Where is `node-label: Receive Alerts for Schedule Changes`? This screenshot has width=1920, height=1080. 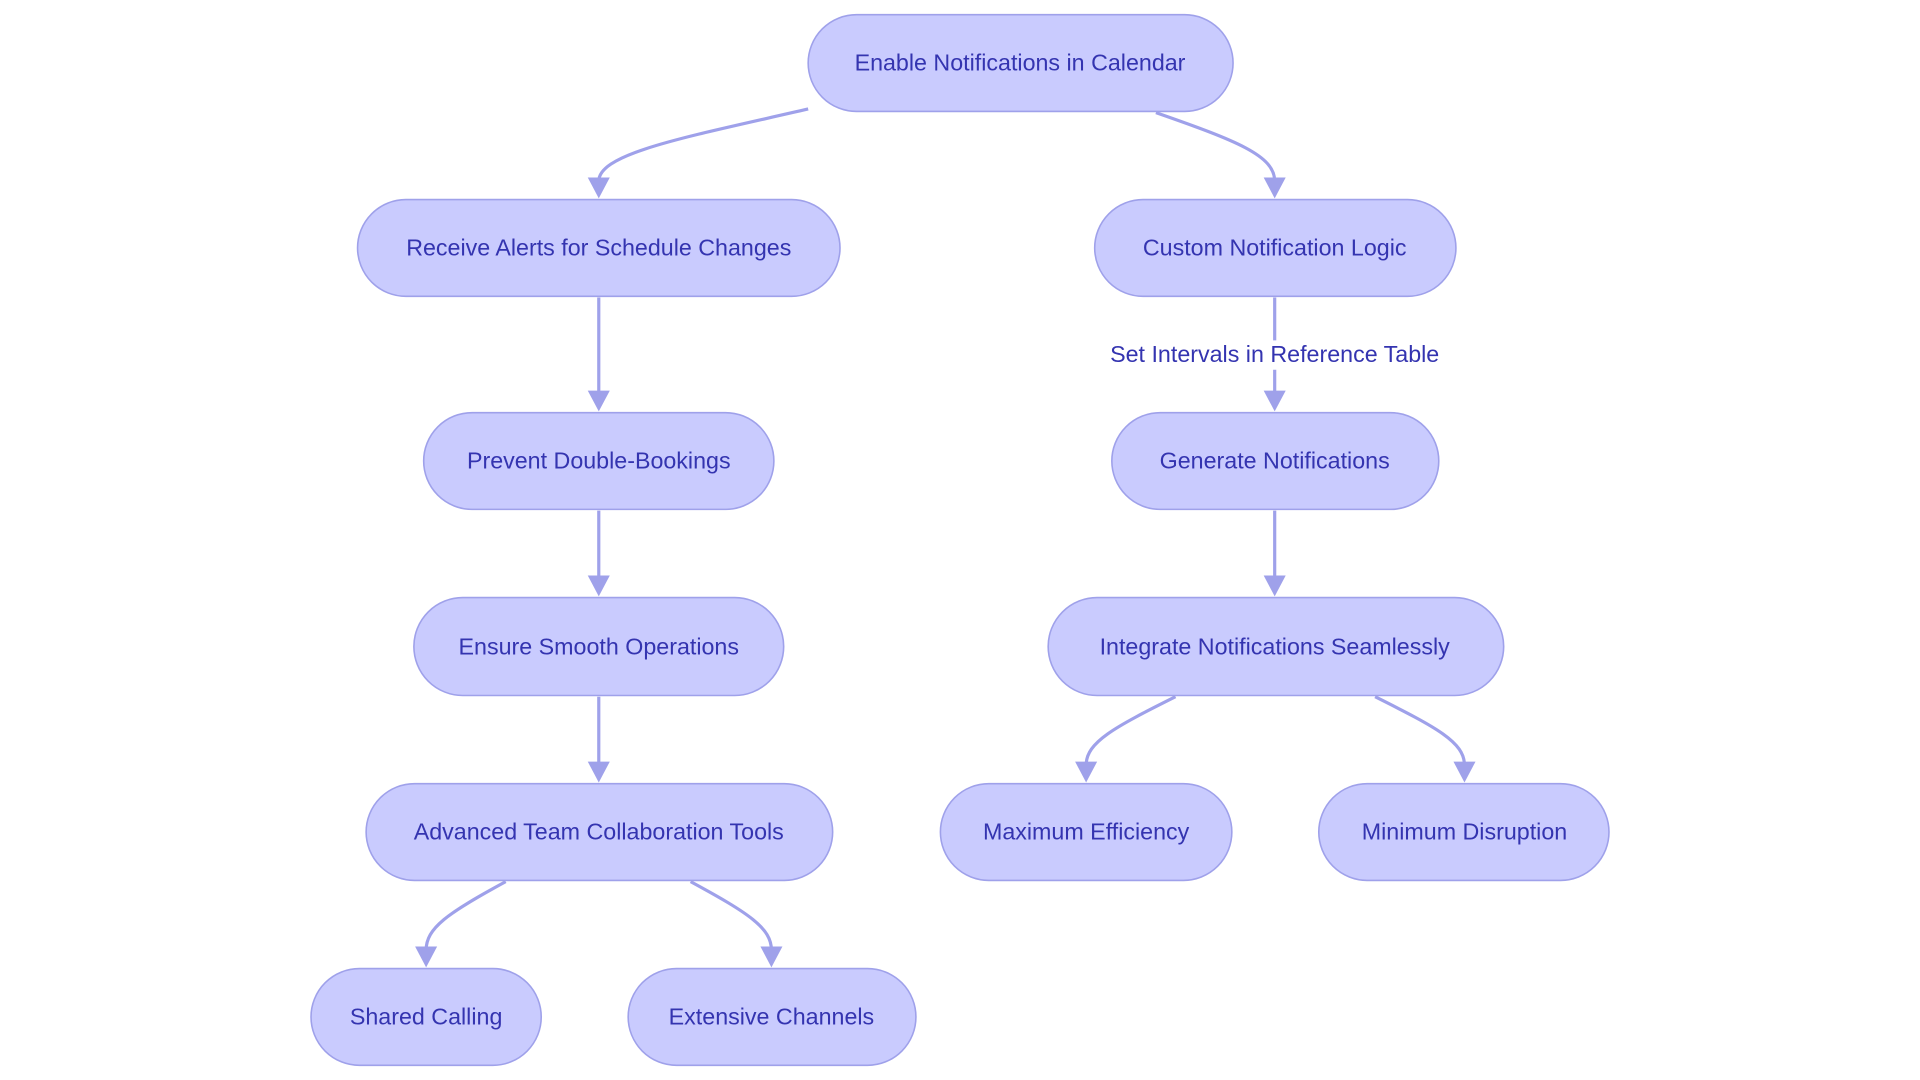
node-label: Receive Alerts for Schedule Changes is located at coordinates (598, 247).